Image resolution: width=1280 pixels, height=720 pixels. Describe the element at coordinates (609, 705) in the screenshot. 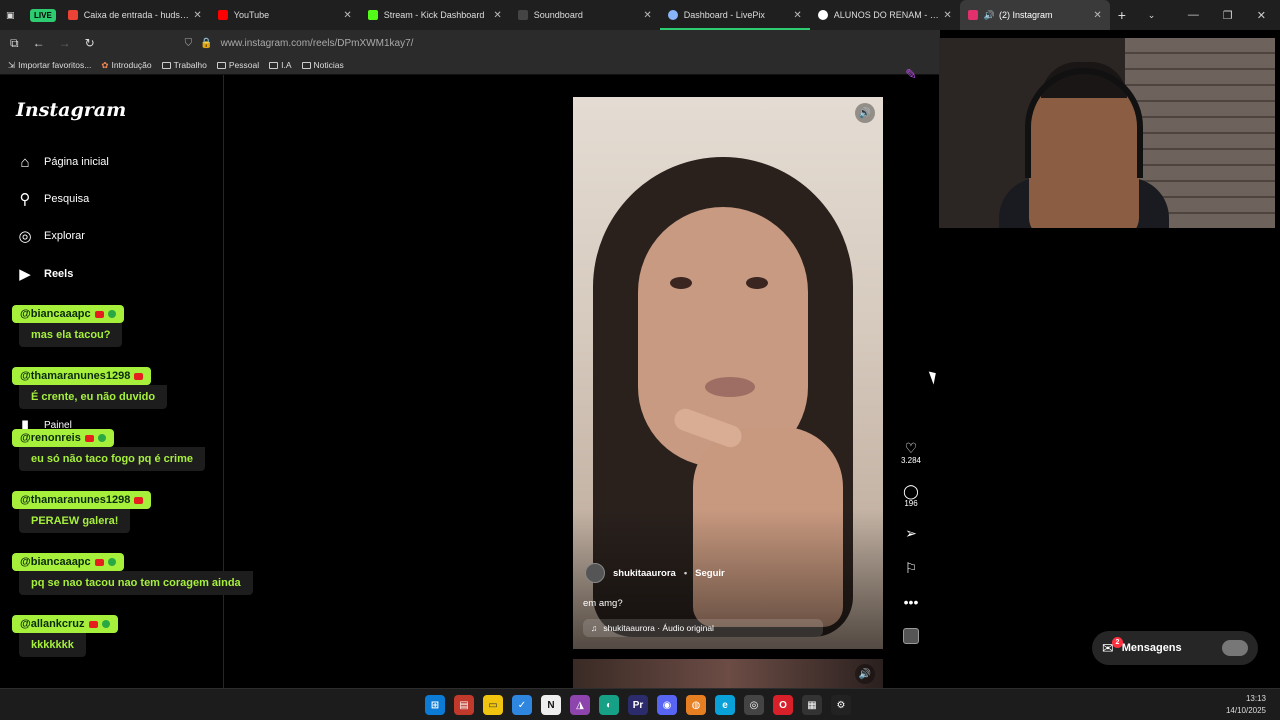

I see `copilot-icon: ◐` at that location.